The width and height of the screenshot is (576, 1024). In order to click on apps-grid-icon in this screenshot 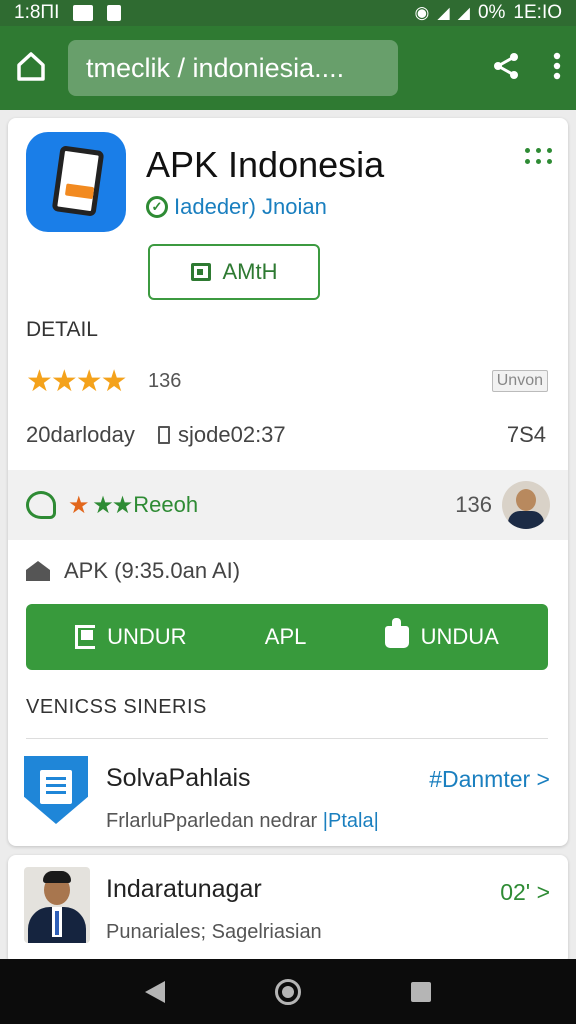, I will do `click(538, 156)`.